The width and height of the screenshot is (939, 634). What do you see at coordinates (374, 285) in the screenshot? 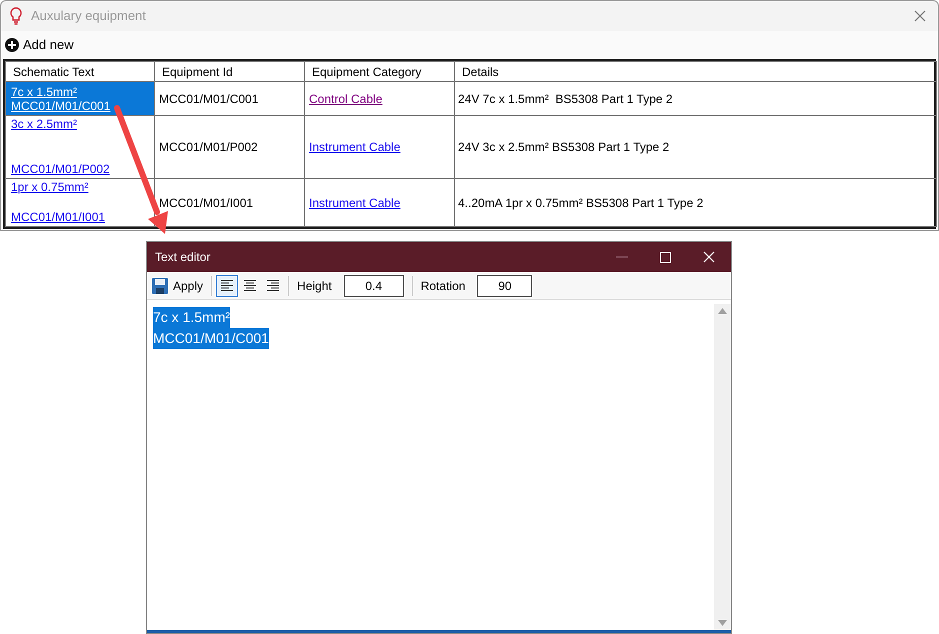
I see `height-field: 0.4` at bounding box center [374, 285].